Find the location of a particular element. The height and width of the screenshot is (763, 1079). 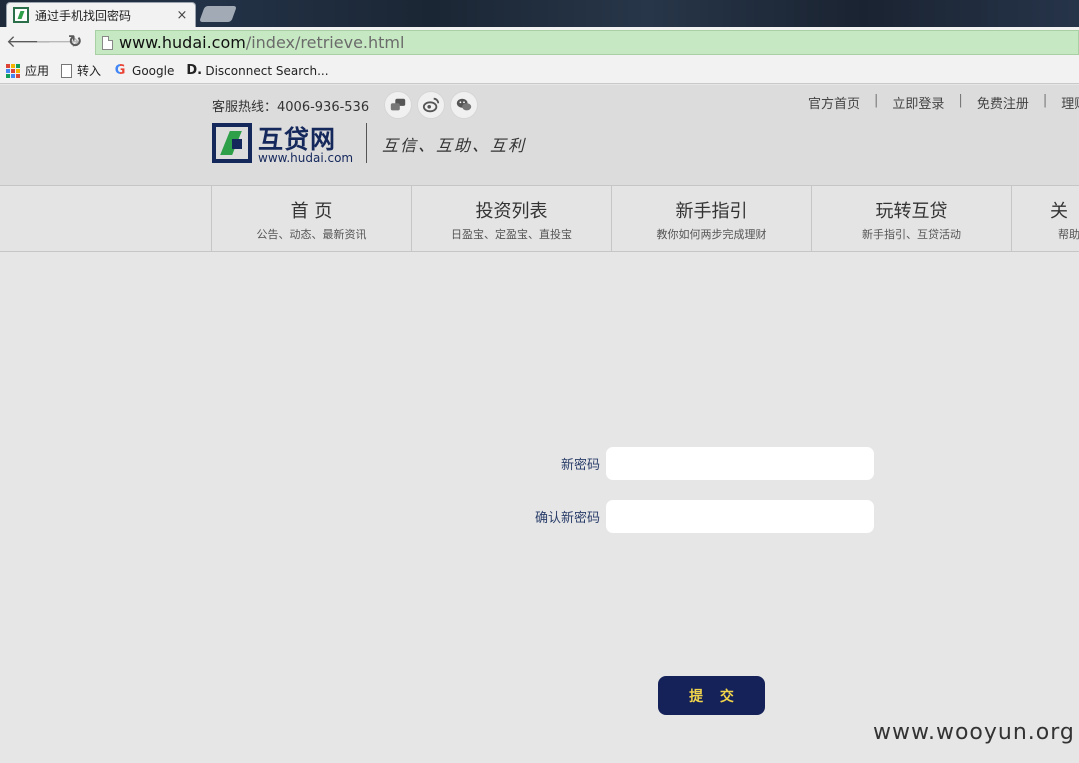

new-password-label: 新密码 is located at coordinates (580, 465).